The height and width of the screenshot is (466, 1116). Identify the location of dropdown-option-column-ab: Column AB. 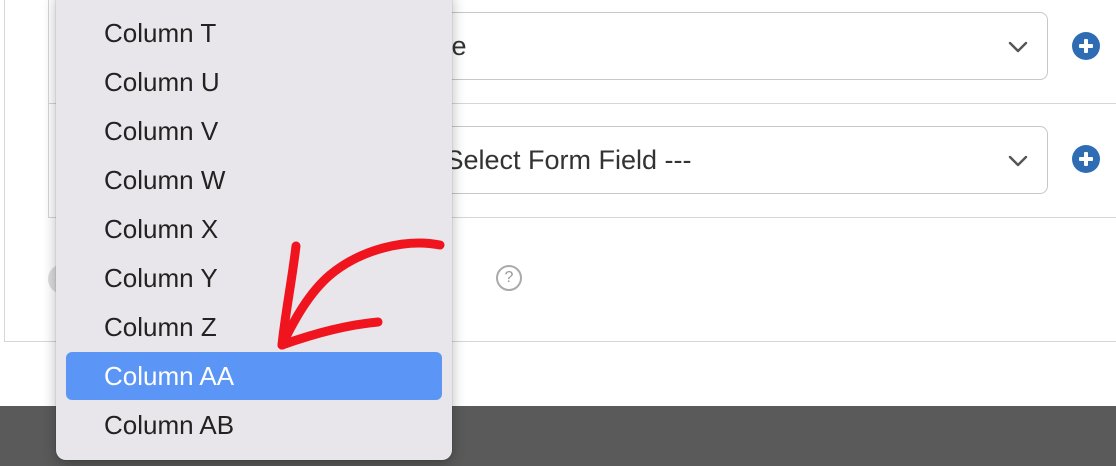
(254, 425).